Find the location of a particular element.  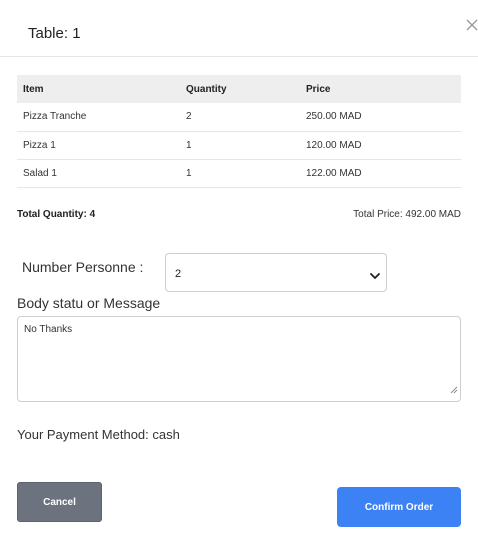

column-header-price: Price is located at coordinates (318, 89).